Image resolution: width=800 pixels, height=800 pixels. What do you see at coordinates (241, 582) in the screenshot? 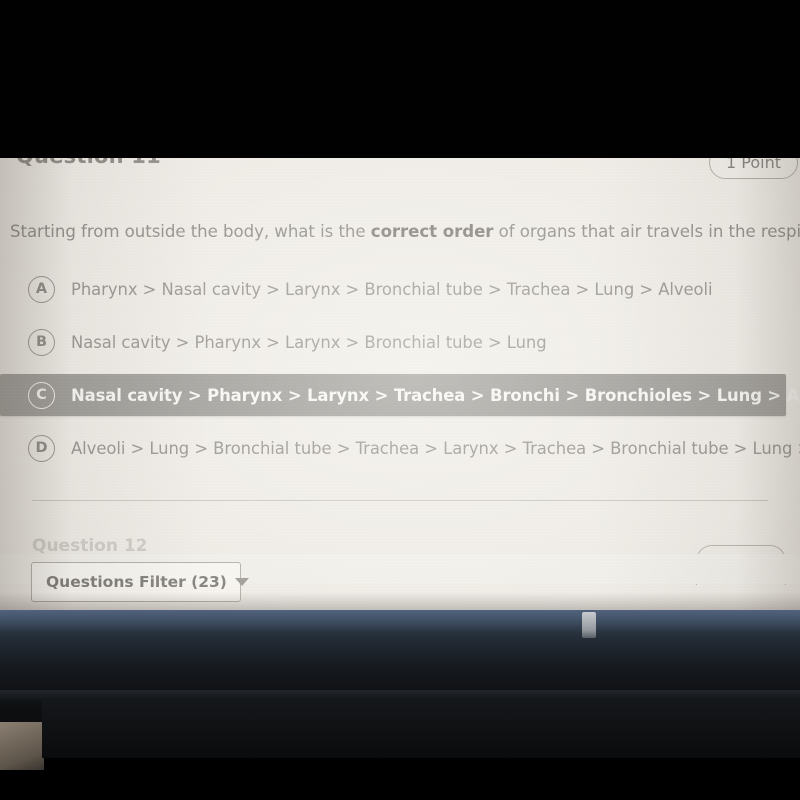
I see `chevron-down-icon` at bounding box center [241, 582].